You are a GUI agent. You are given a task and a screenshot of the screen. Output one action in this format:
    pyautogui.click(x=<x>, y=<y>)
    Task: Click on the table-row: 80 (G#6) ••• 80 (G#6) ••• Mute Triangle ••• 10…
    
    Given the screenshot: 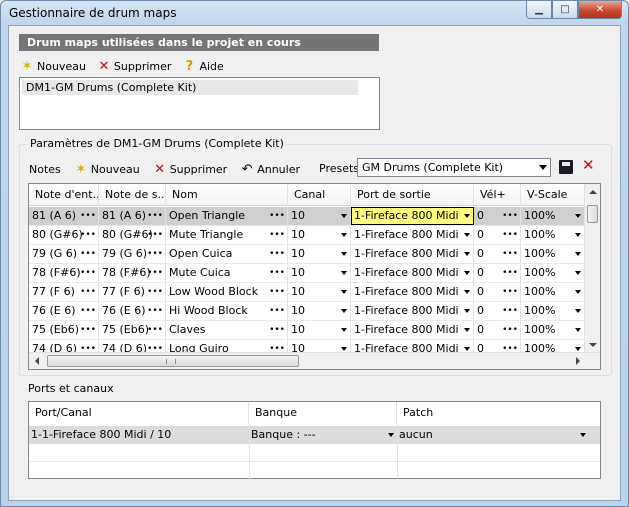 What is the action you would take?
    pyautogui.click(x=307, y=235)
    